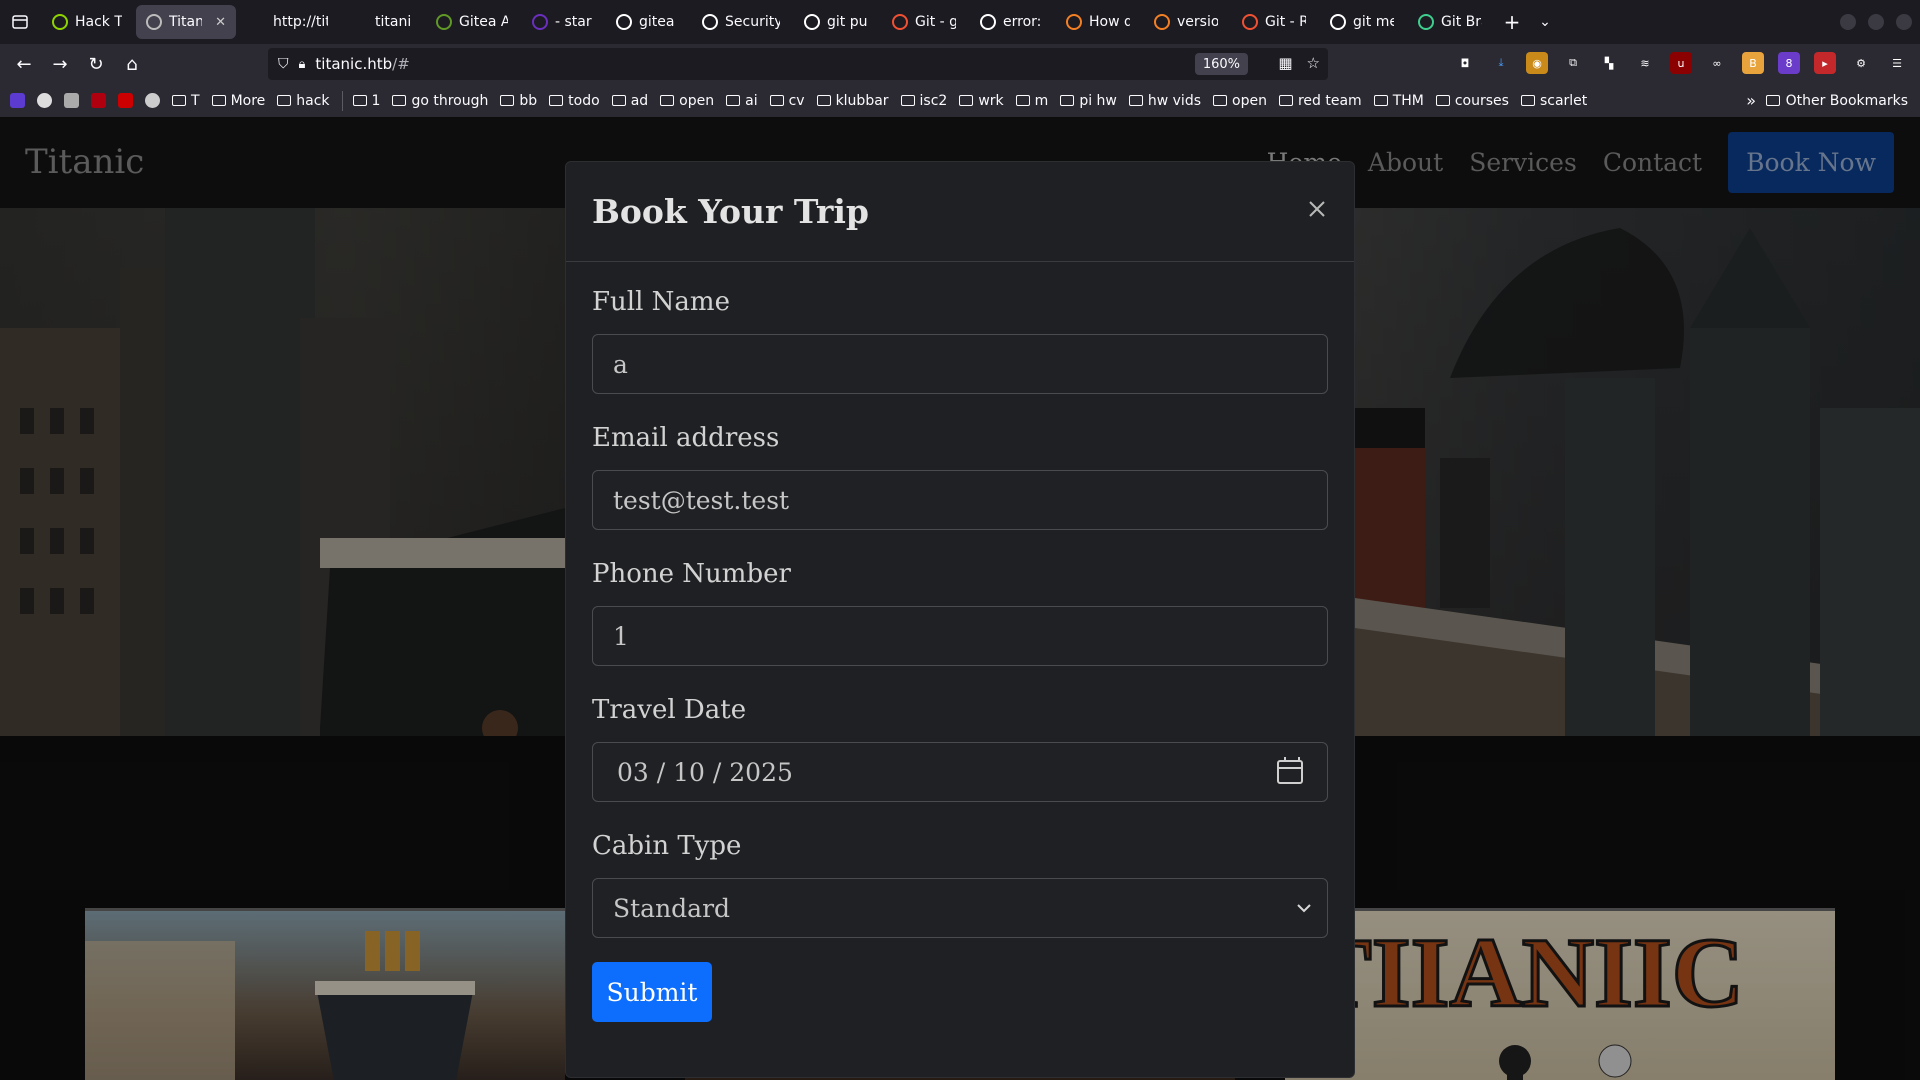 Image resolution: width=1920 pixels, height=1080 pixels. Describe the element at coordinates (741, 22) in the screenshot. I see `browser-tab: Security` at that location.